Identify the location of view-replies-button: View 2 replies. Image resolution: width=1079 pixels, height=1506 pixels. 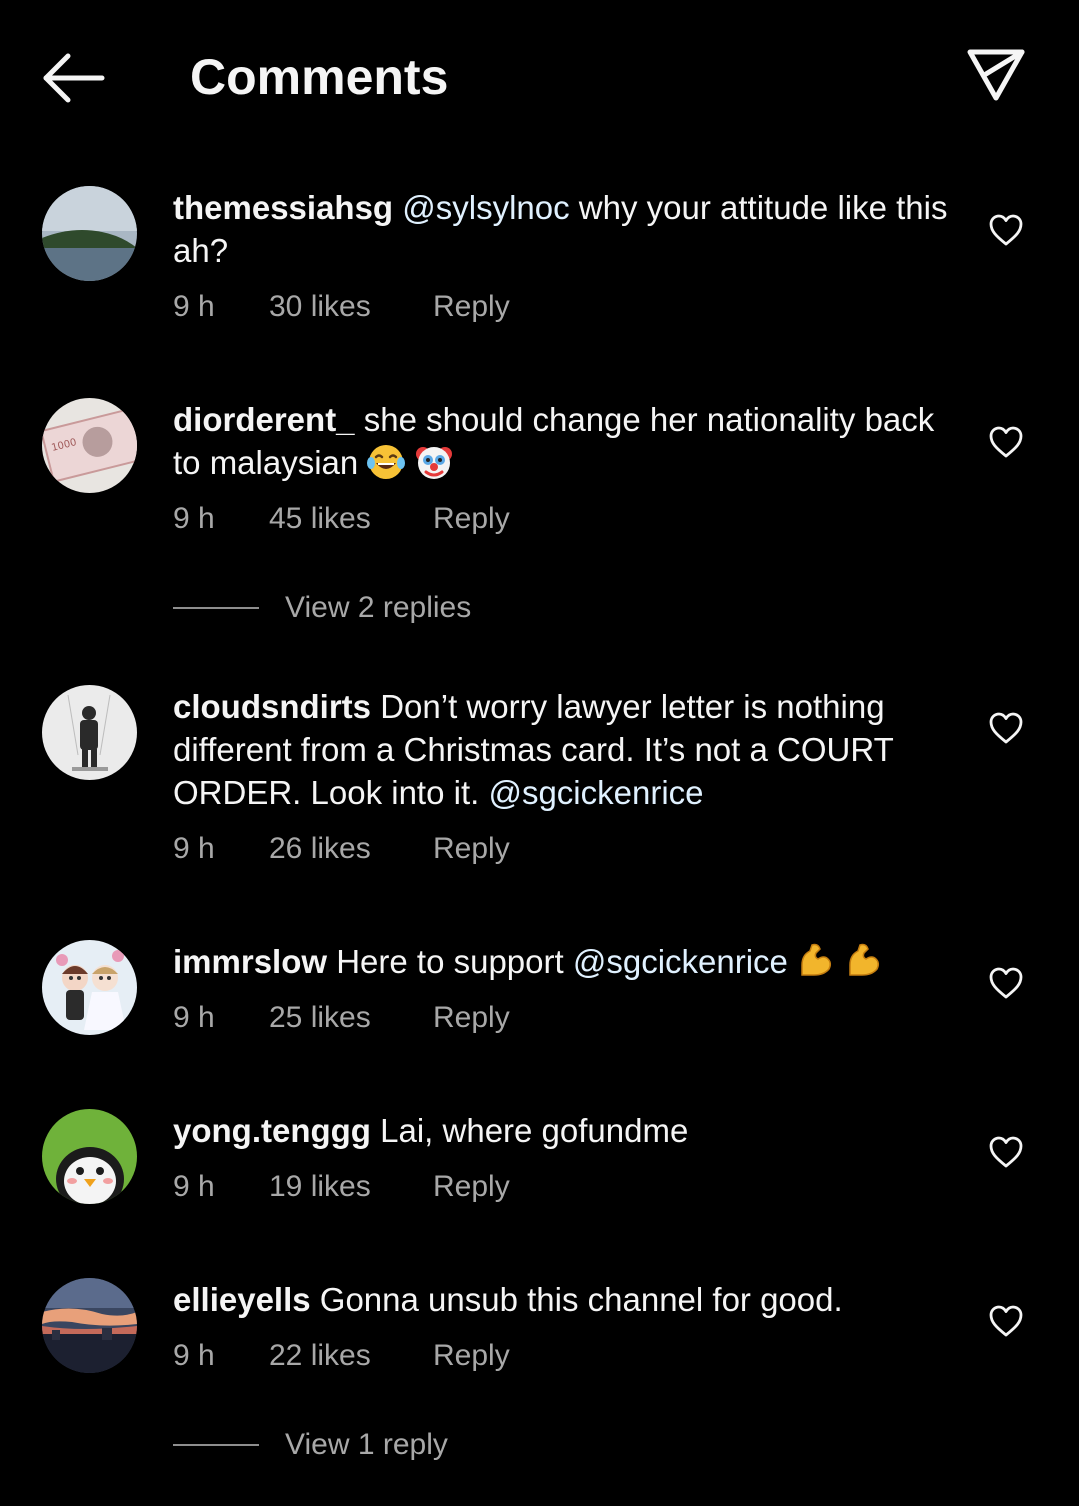
(322, 608).